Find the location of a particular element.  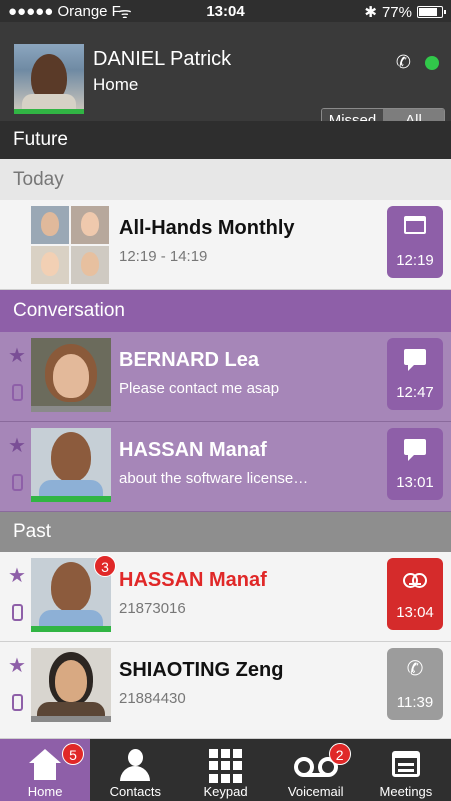

meeting-time: 12:19 is located at coordinates (415, 260).